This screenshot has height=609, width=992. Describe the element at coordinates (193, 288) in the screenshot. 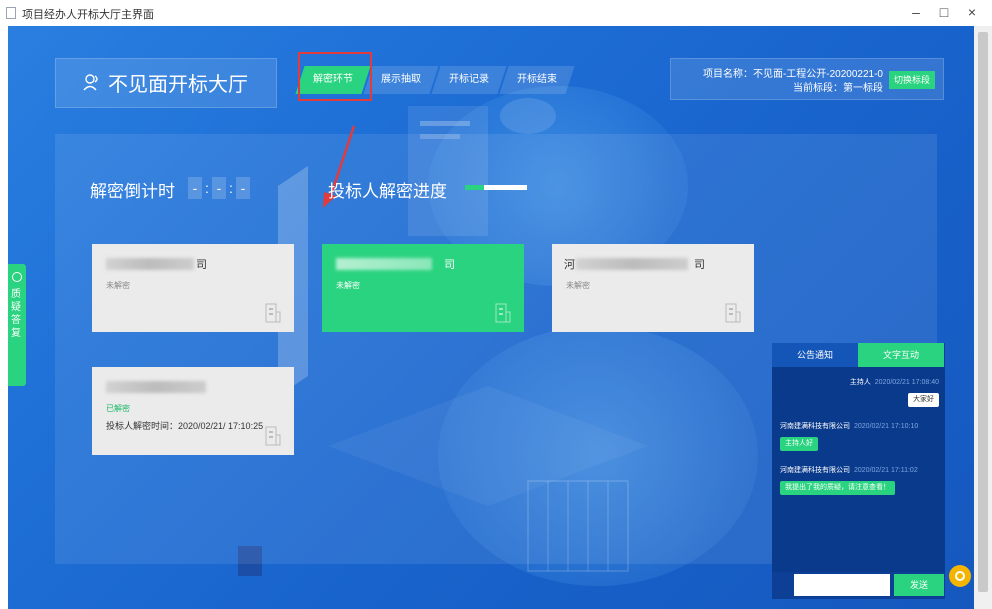

I see `bidder-card: 司 未解密` at that location.